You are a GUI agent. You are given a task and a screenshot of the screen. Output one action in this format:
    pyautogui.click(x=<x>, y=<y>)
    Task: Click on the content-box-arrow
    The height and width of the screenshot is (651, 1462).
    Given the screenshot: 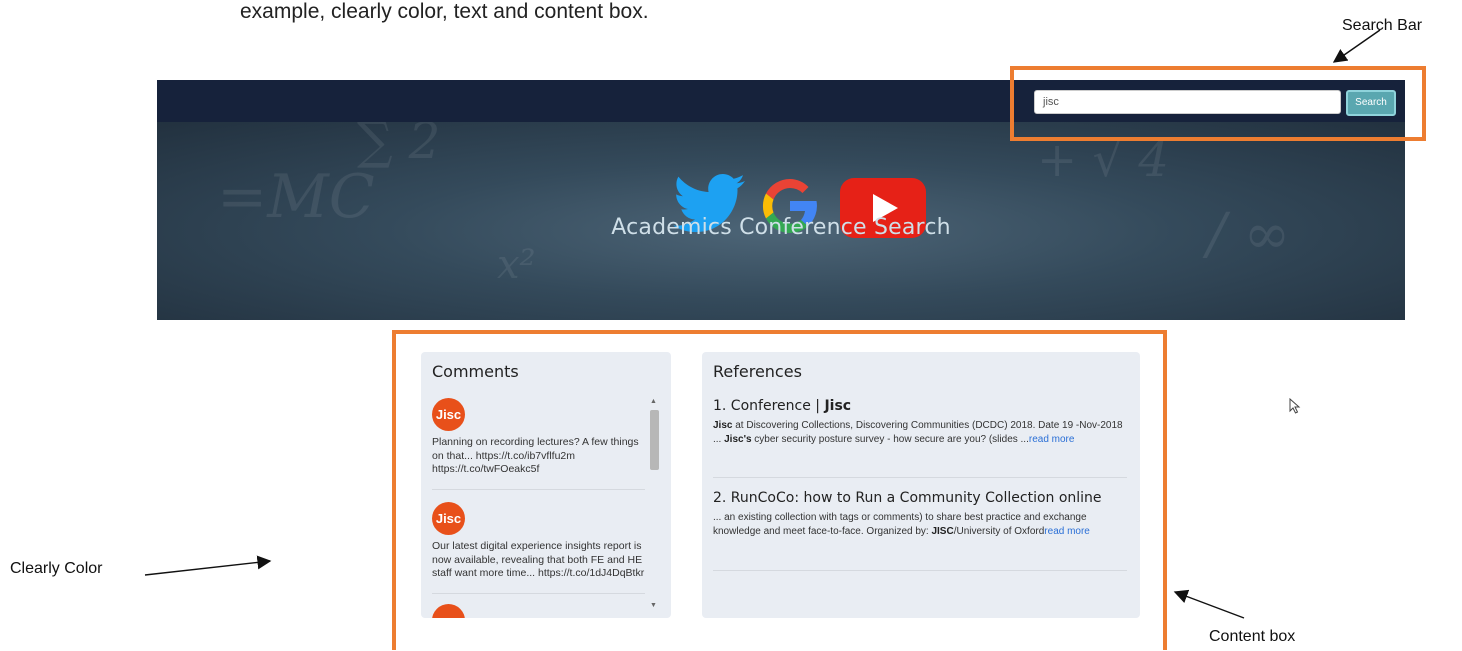 What is the action you would take?
    pyautogui.click(x=1209, y=604)
    